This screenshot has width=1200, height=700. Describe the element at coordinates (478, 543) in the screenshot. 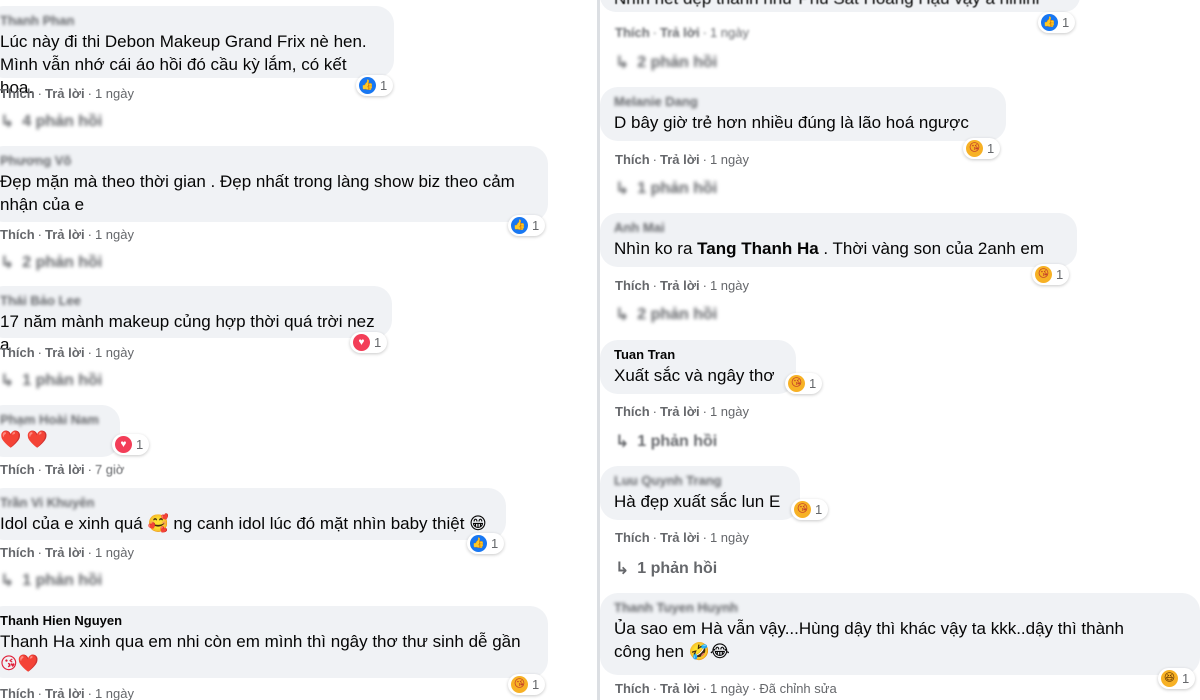

I see `like-icon: 👍` at that location.